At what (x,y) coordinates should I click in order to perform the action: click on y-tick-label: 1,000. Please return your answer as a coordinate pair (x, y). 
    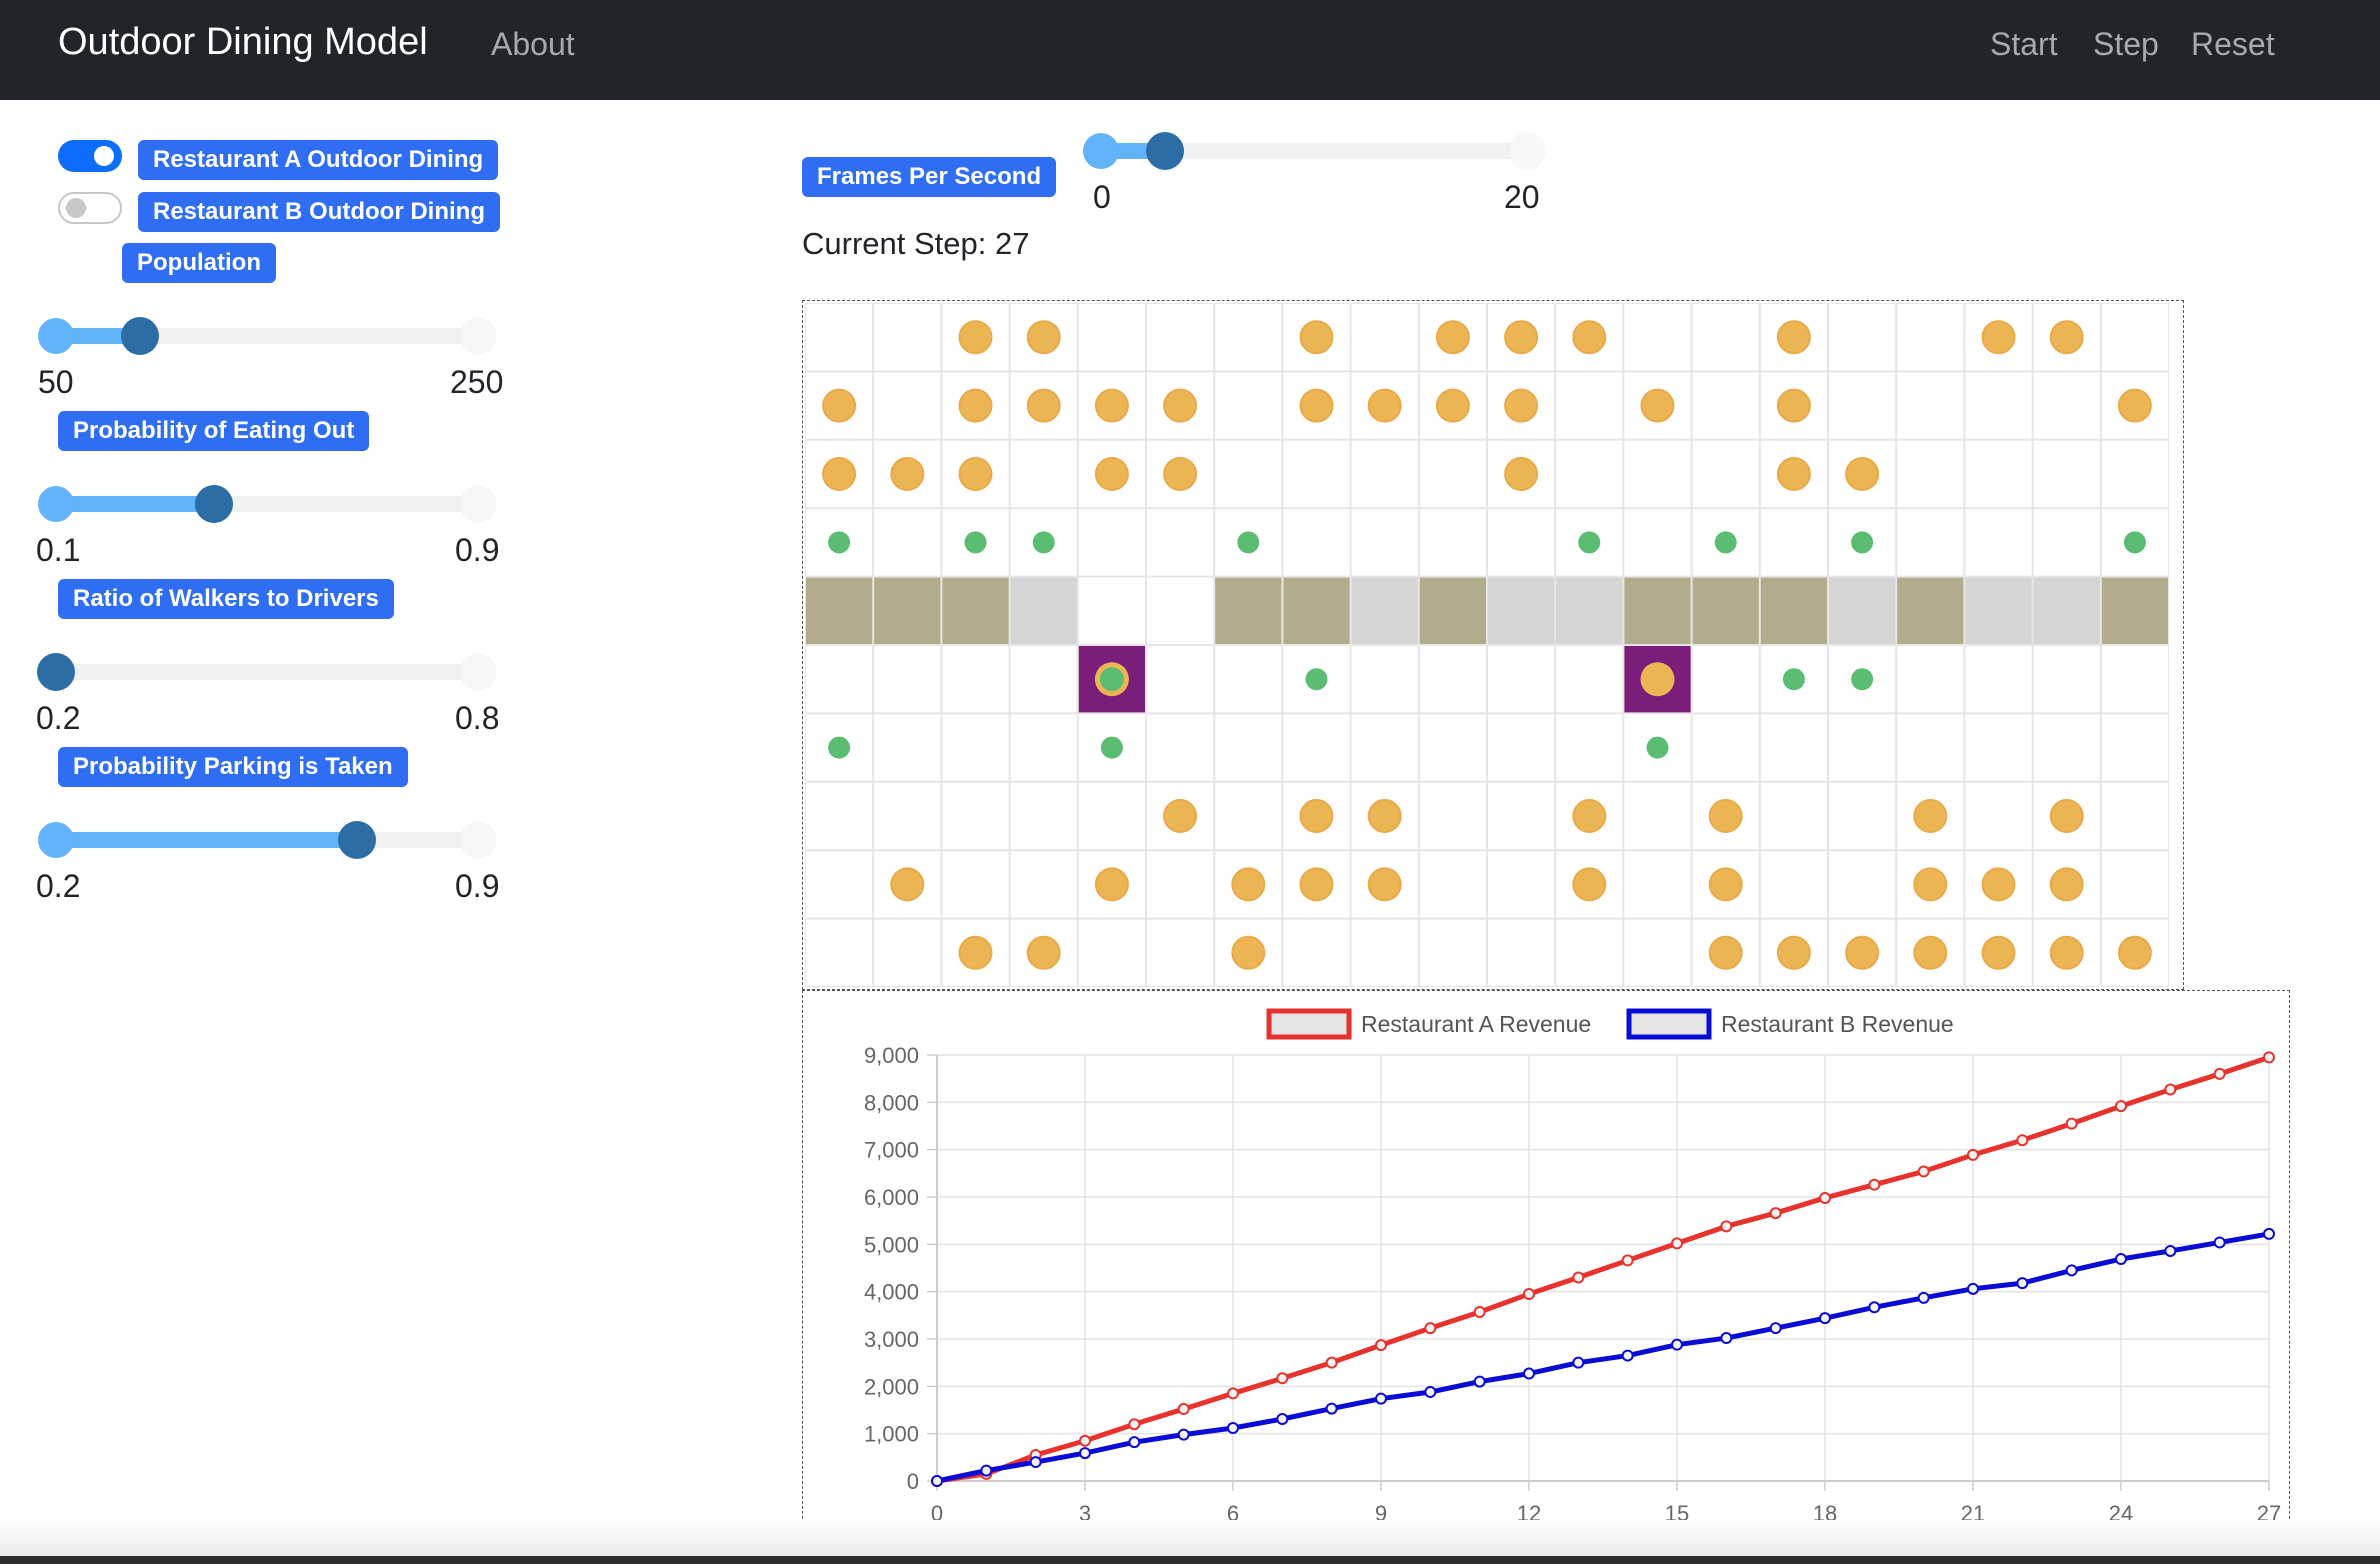
    Looking at the image, I should click on (891, 1434).